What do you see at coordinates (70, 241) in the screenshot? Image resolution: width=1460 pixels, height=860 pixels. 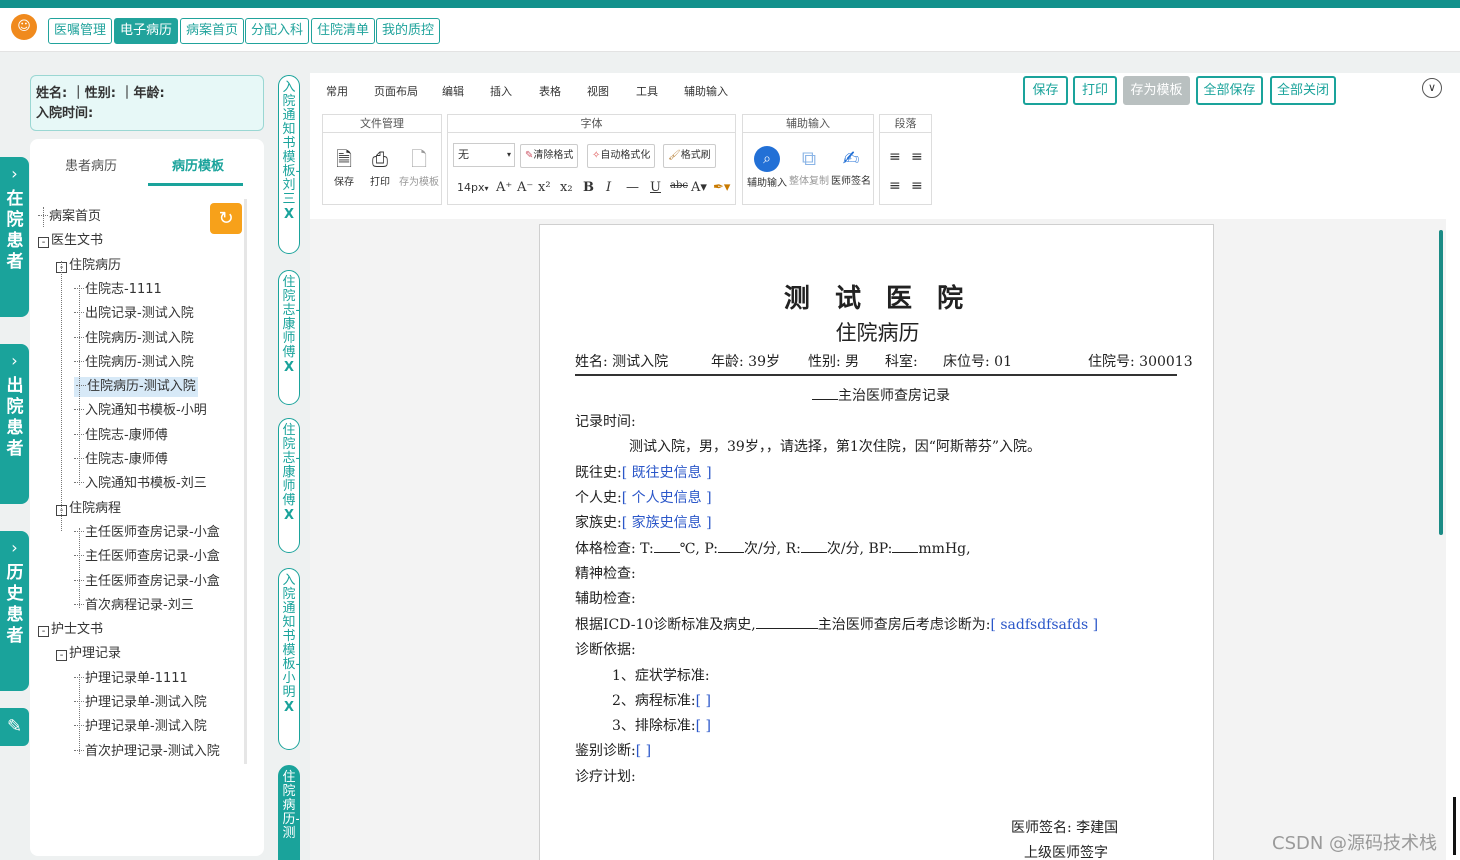 I see `tree-folder-item: - 医生文书` at bounding box center [70, 241].